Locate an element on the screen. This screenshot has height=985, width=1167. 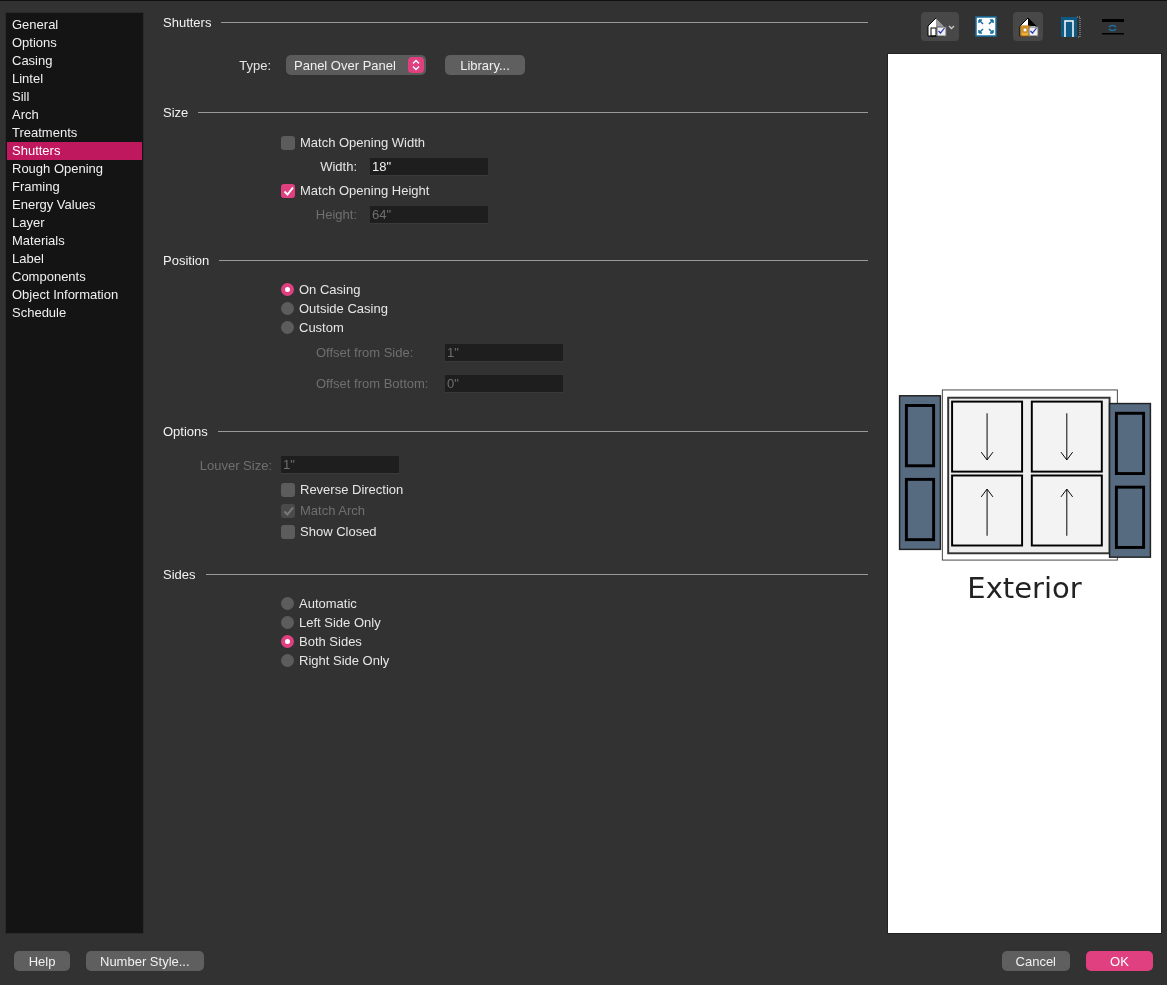
checkbox-label: Match Arch is located at coordinates (333, 510).